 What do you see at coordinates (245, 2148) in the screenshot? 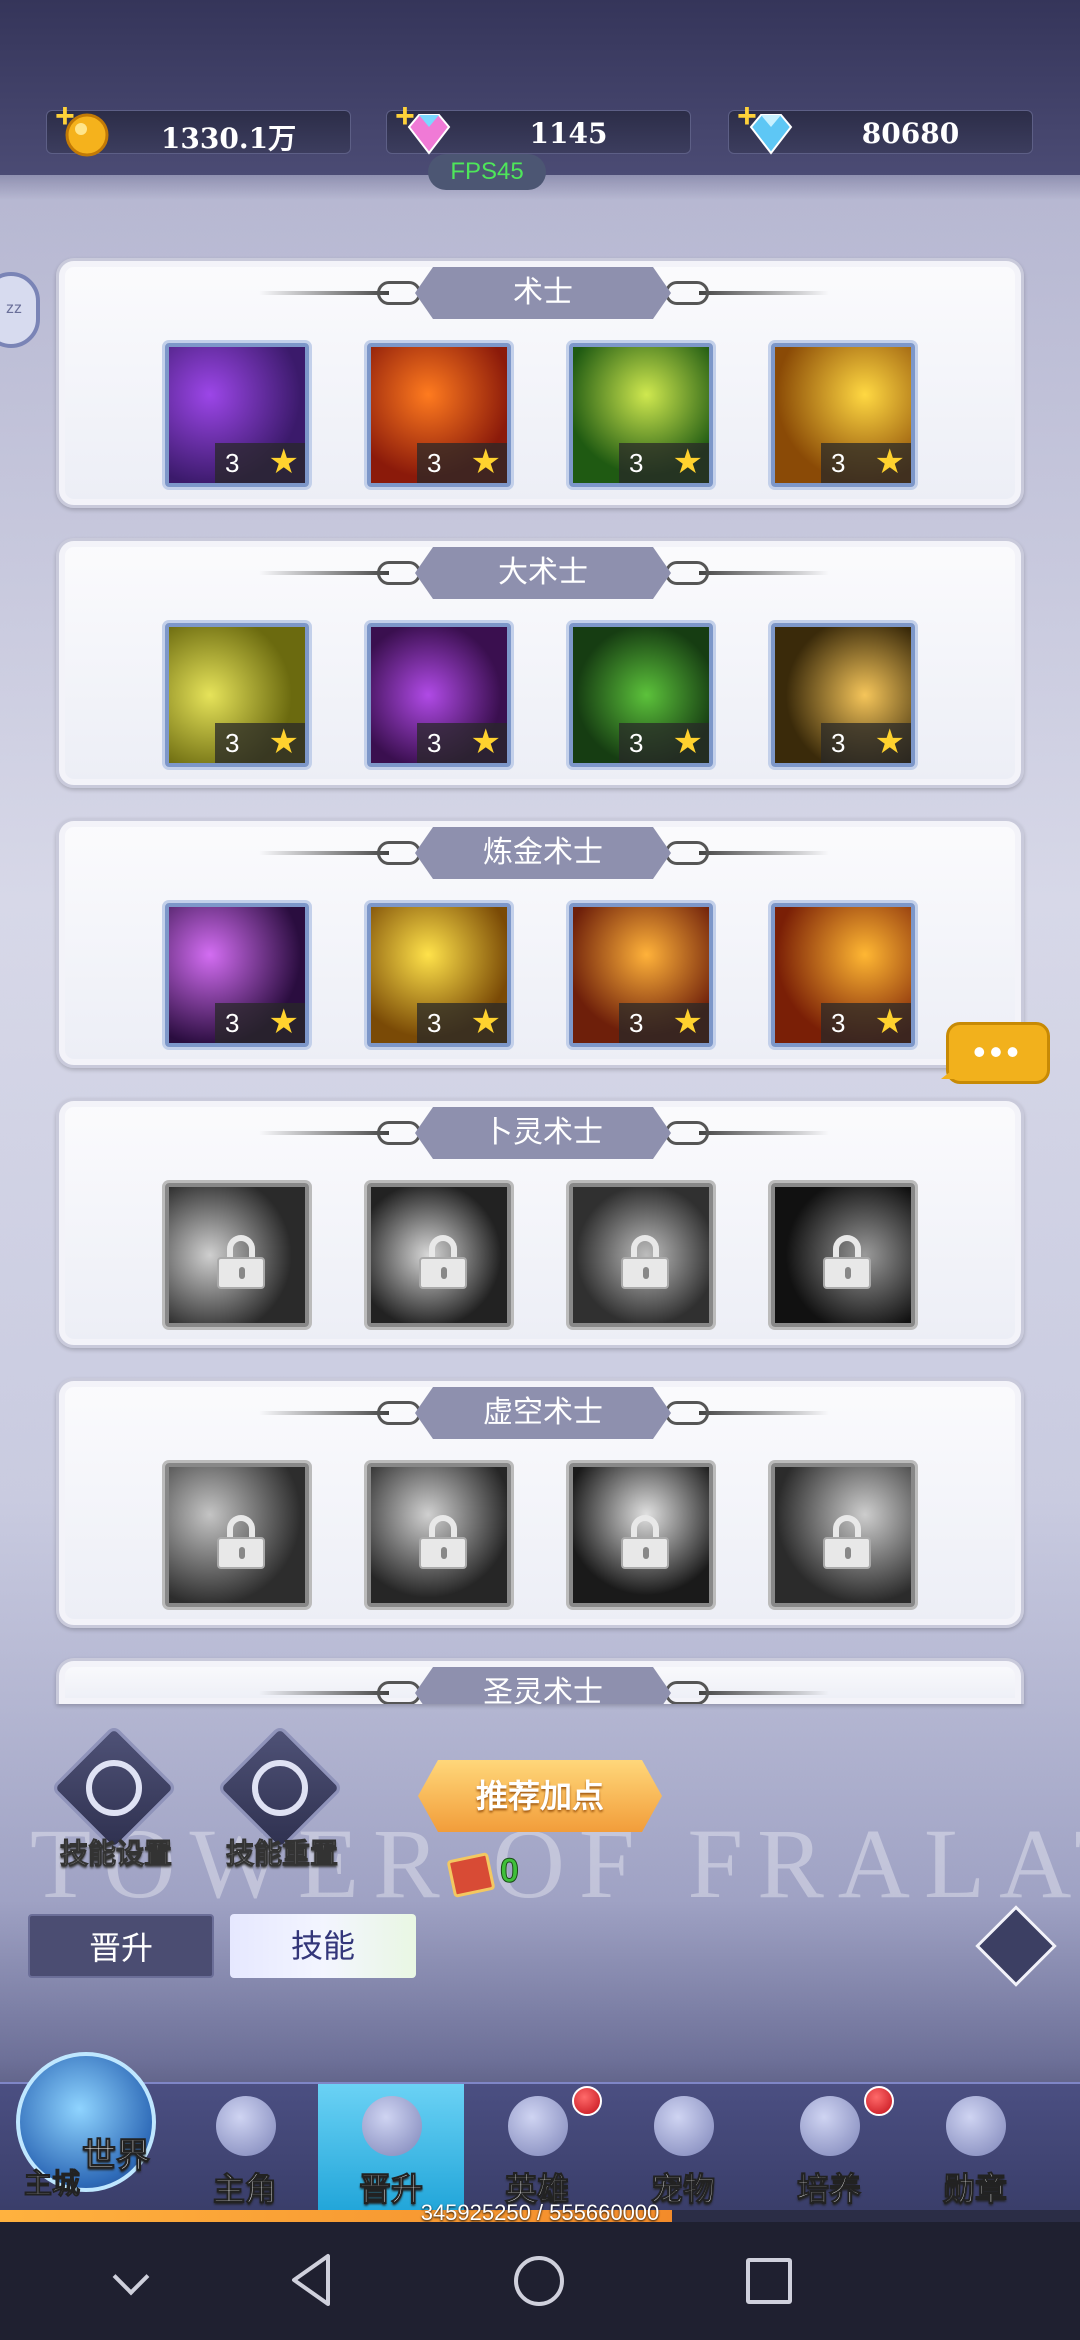
I see `nav-item-1: 主角` at bounding box center [245, 2148].